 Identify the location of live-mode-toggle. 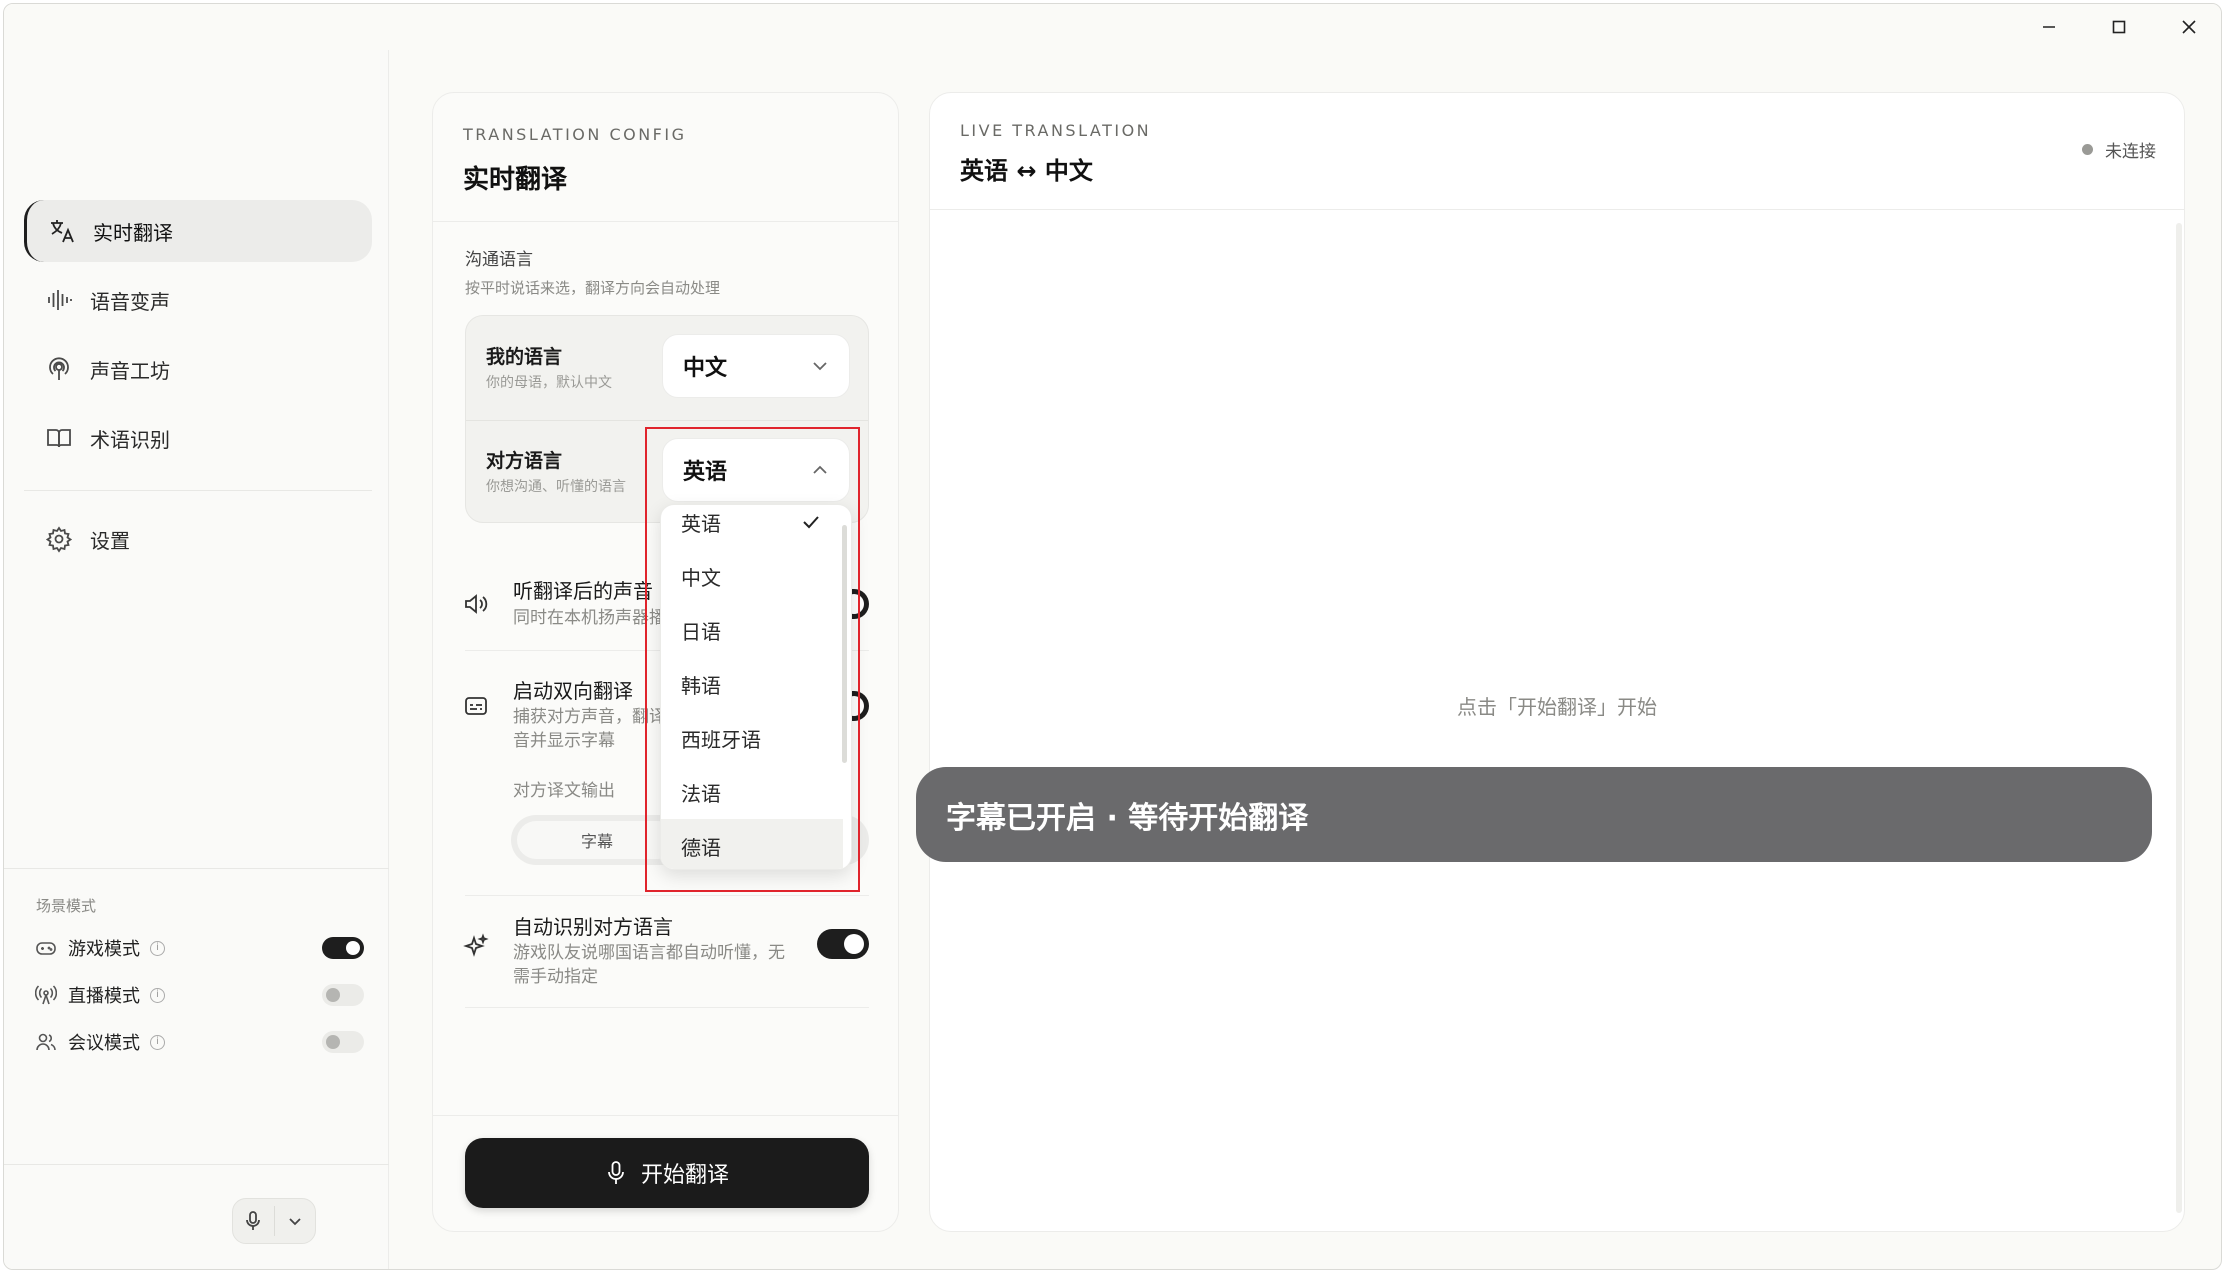
(343, 995).